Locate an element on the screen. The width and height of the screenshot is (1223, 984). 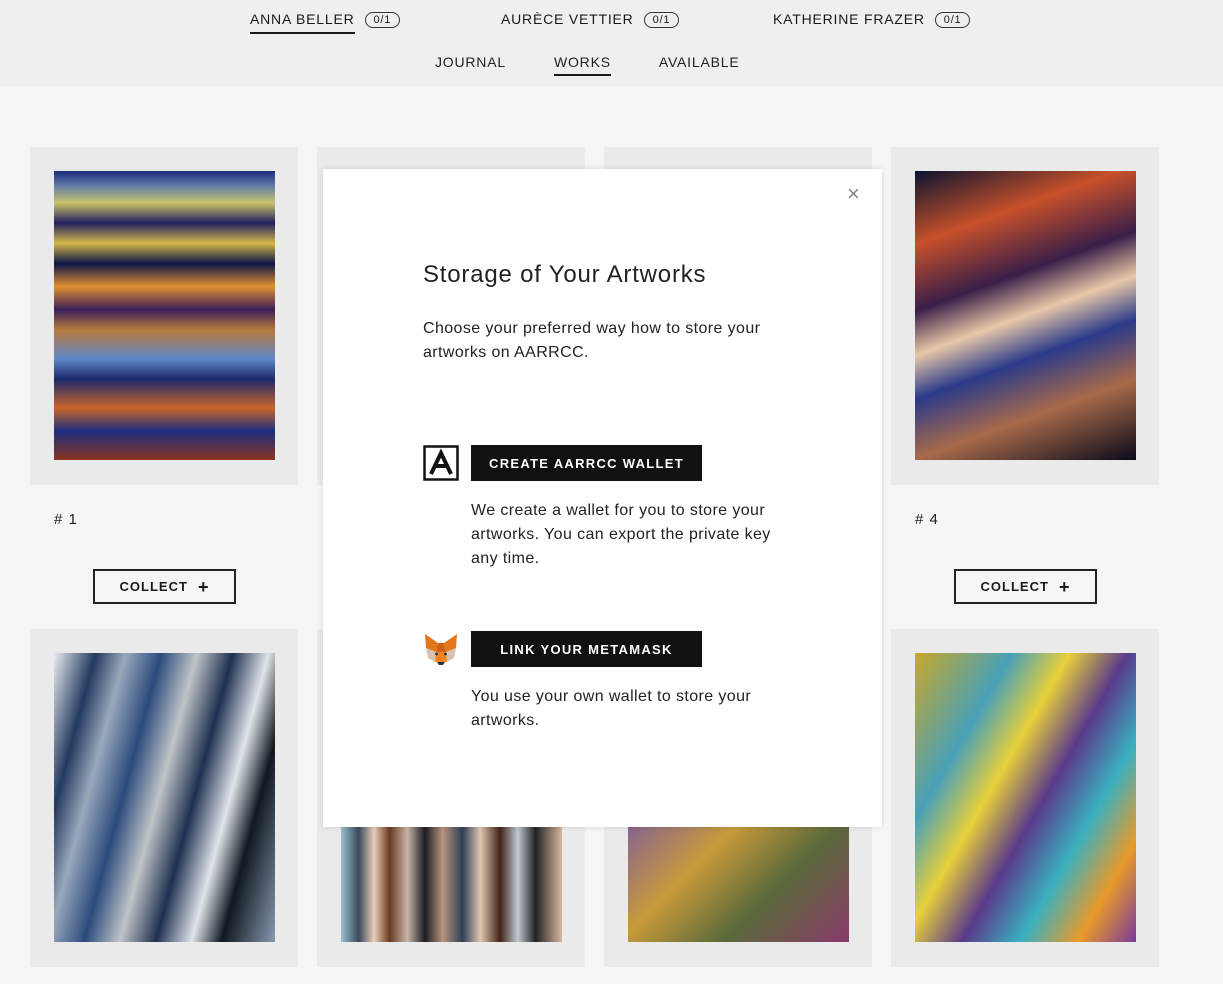
nav-available: AVAILABLE is located at coordinates (699, 65).